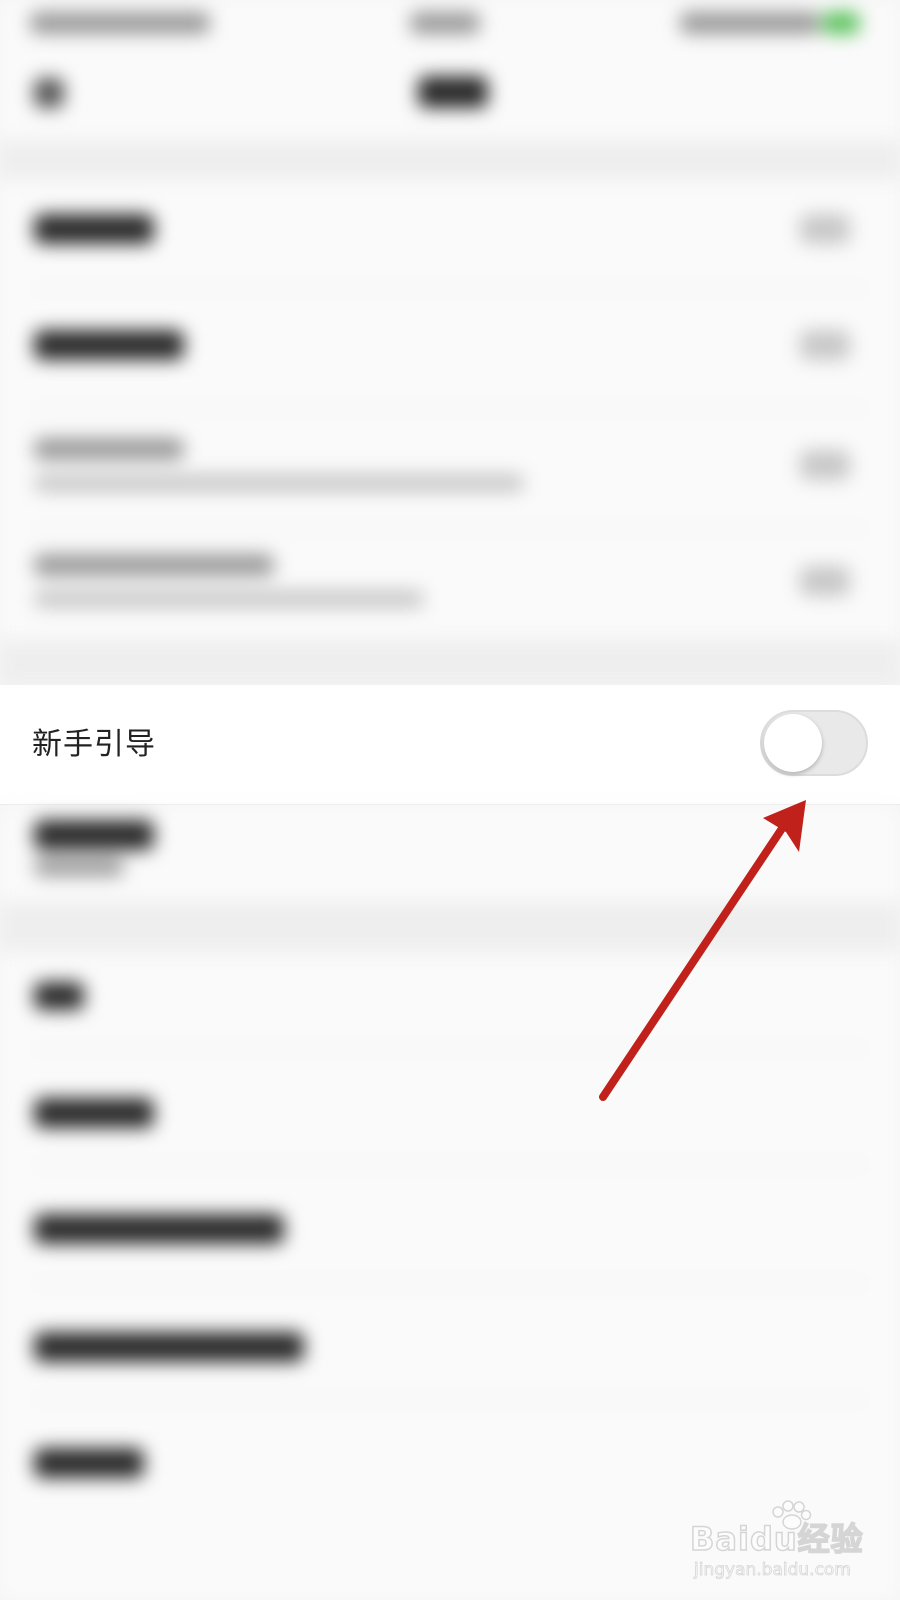 This screenshot has width=900, height=1600. Describe the element at coordinates (793, 743) in the screenshot. I see `toggle-knob` at that location.